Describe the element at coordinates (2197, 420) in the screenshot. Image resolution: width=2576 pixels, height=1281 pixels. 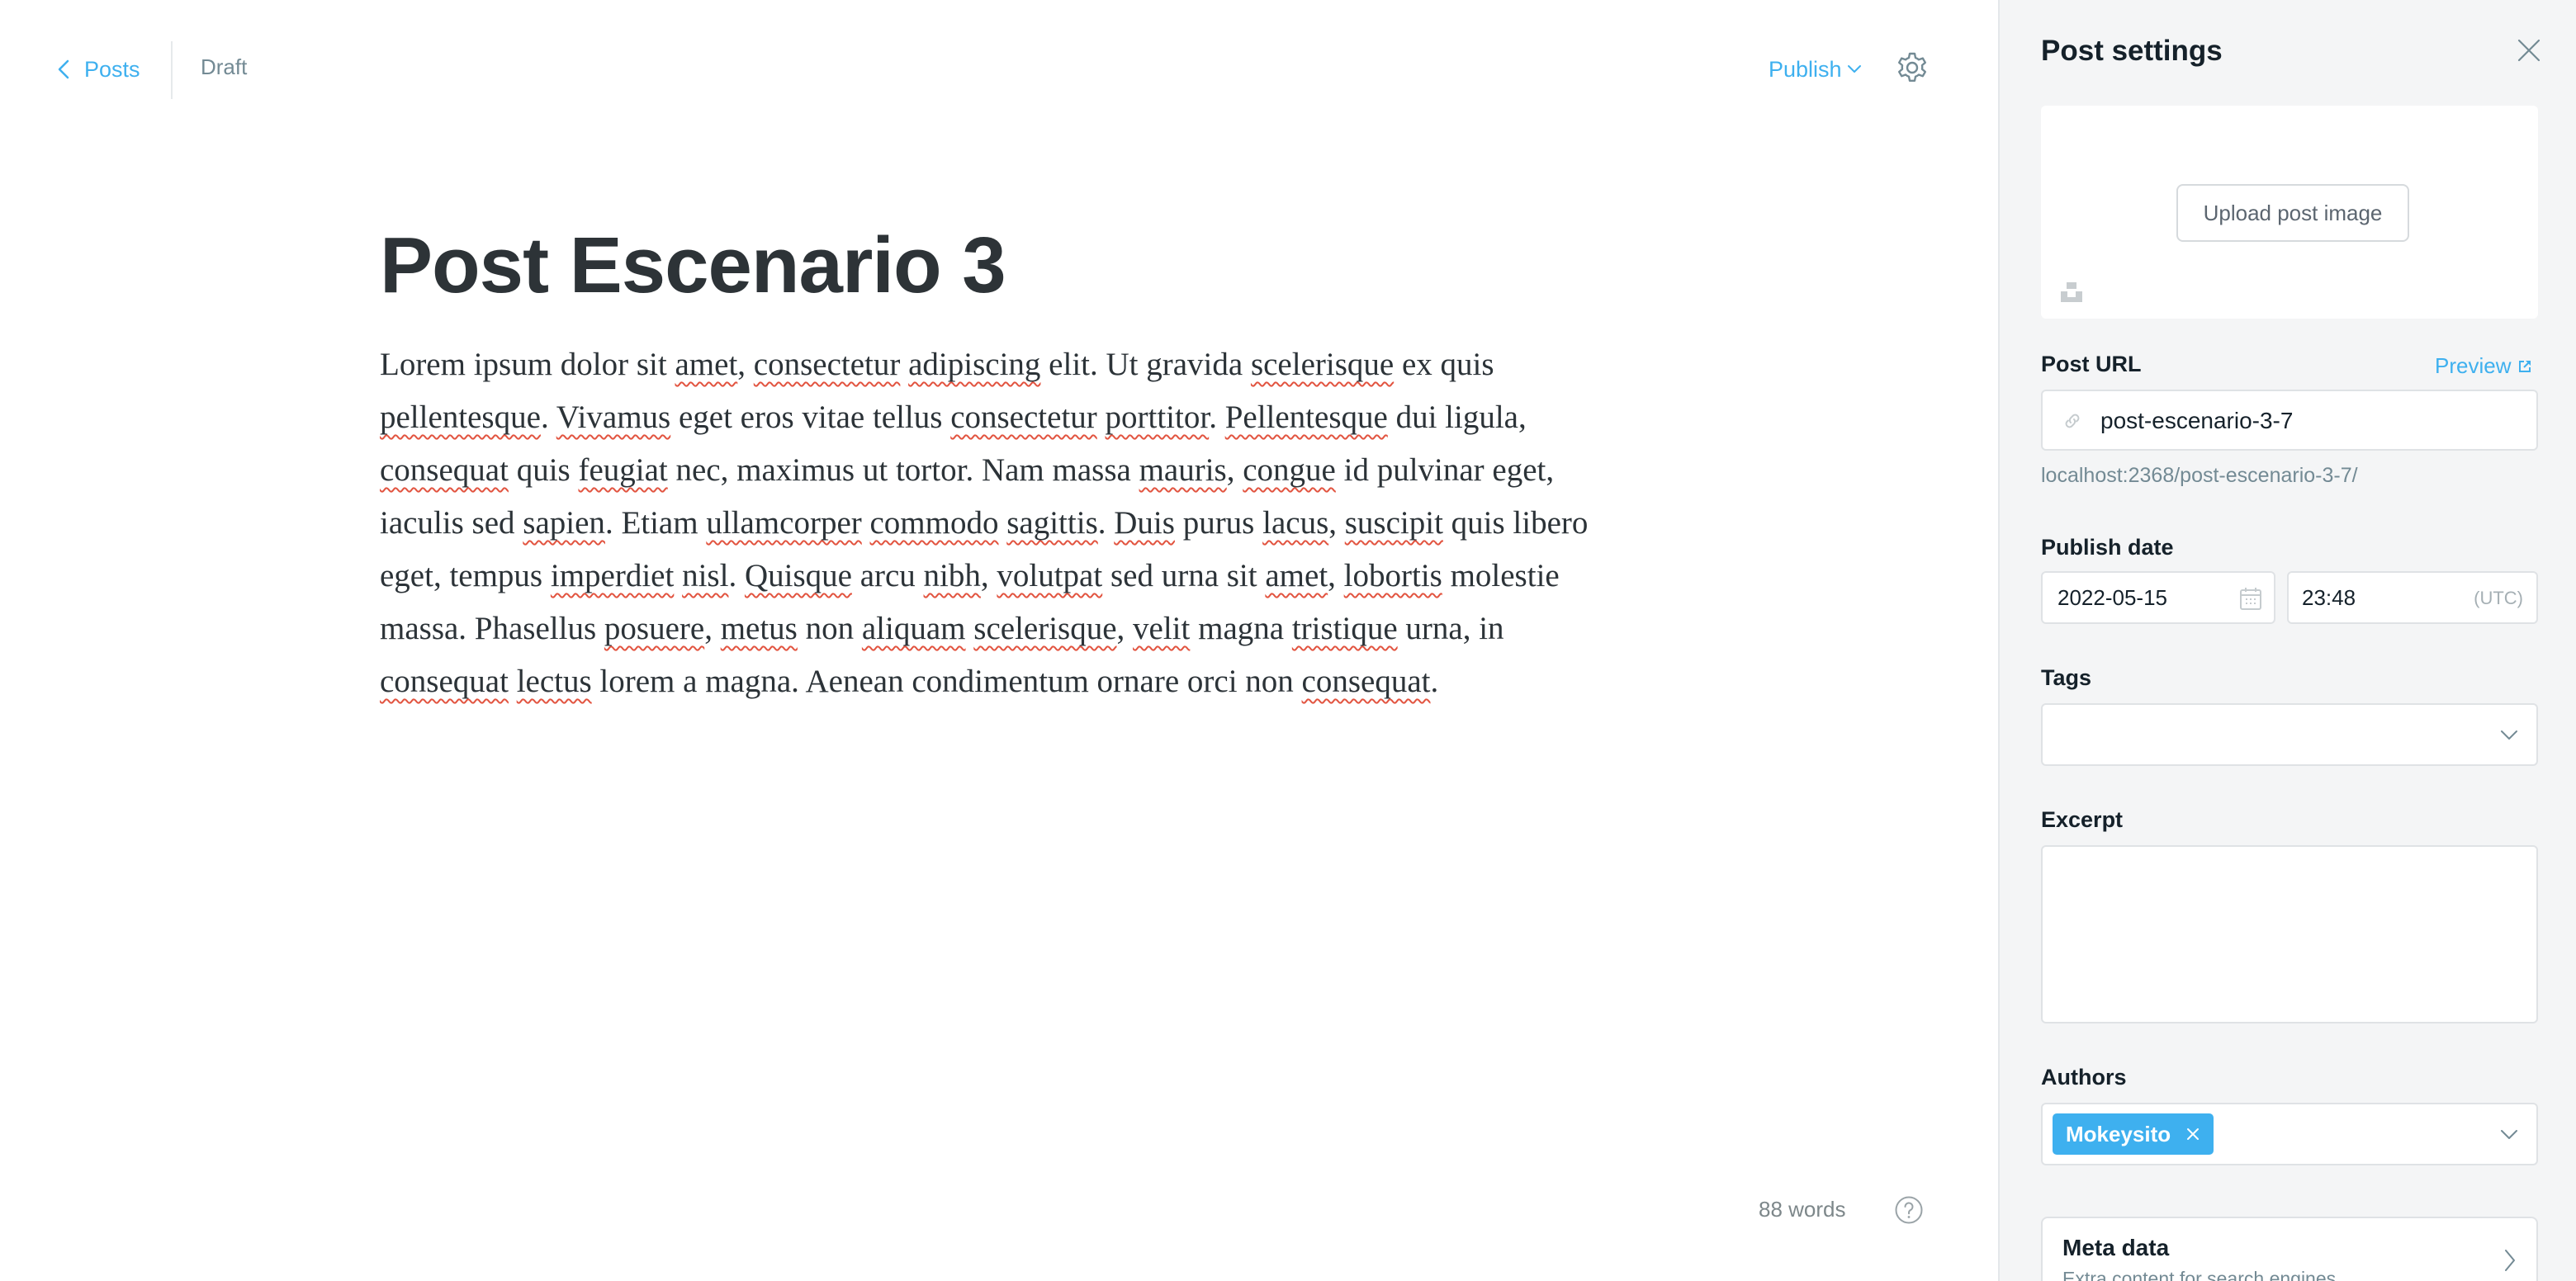
I see `post-url-value: post-escenario-3-7` at that location.